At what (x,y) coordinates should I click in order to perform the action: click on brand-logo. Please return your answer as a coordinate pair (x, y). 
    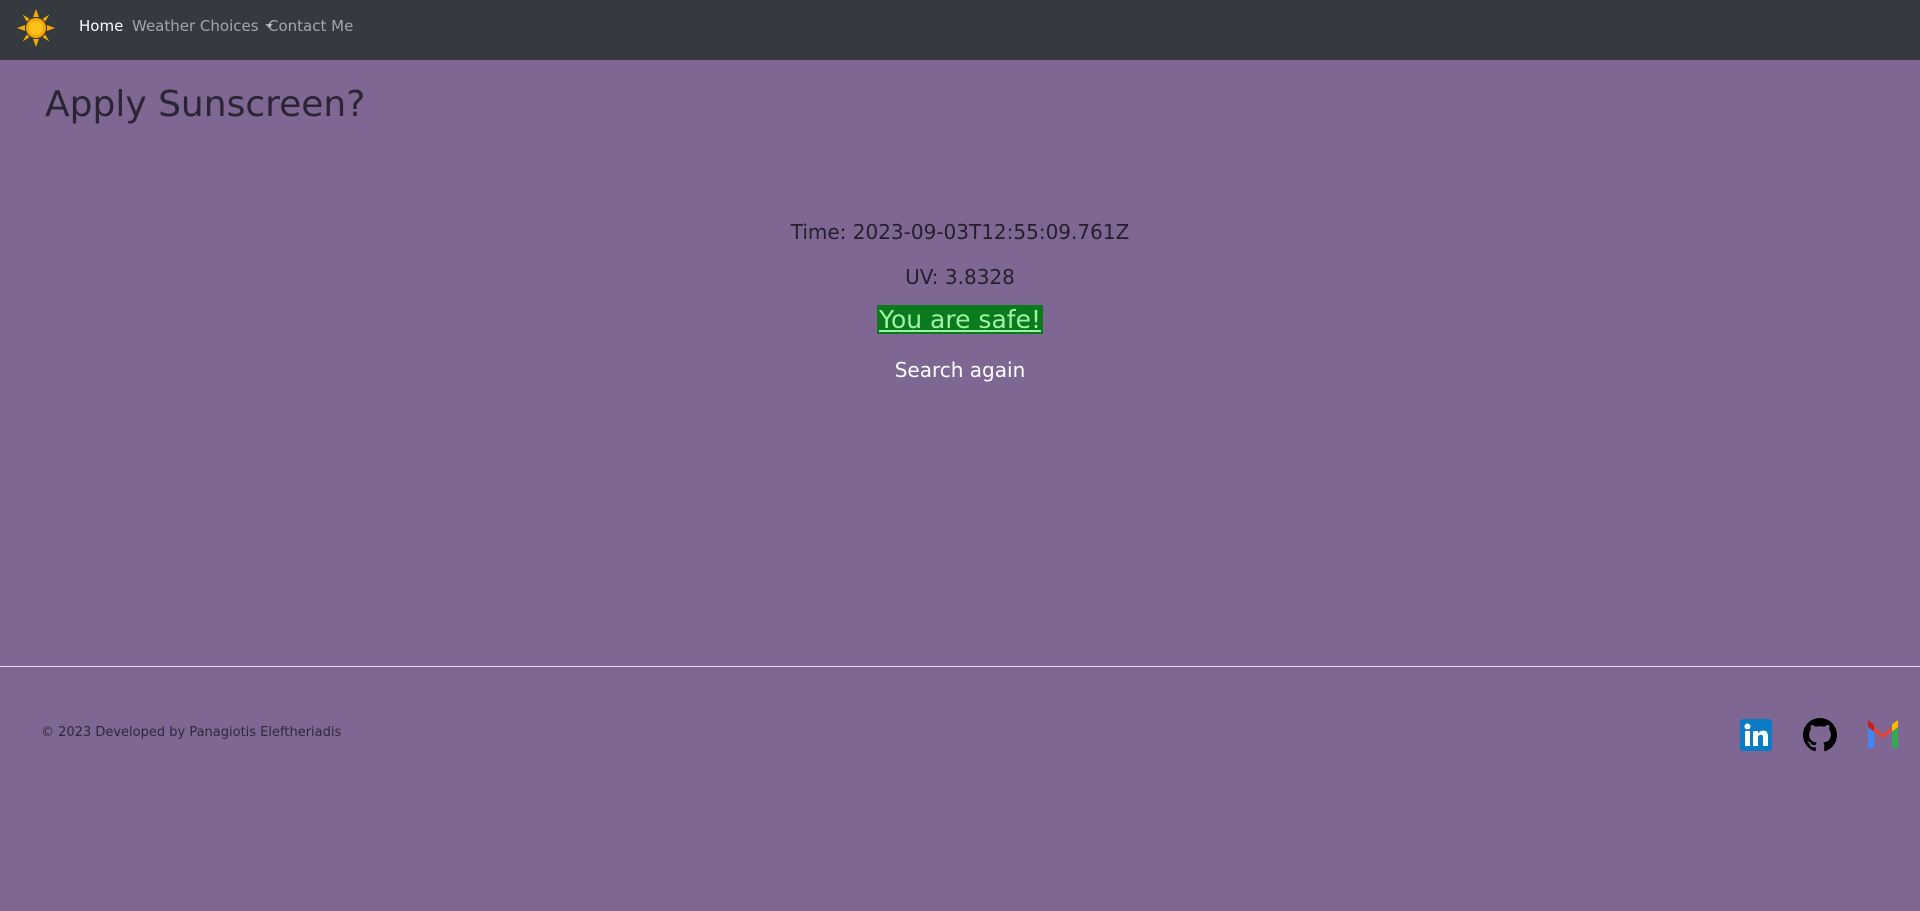
    Looking at the image, I should click on (36, 28).